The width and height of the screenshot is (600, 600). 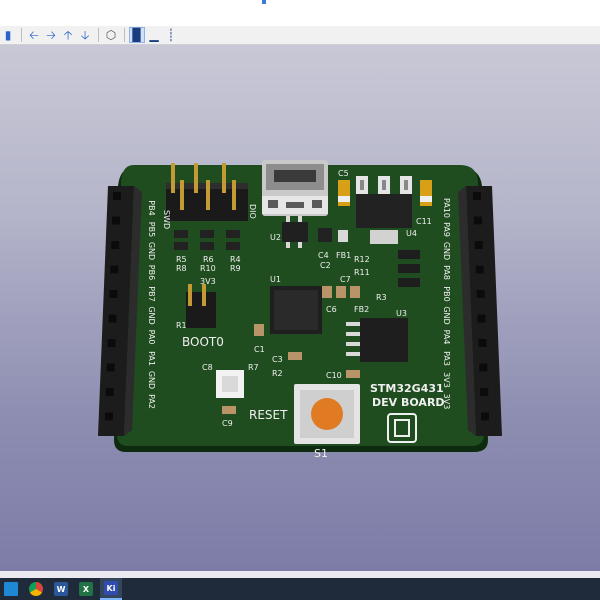 What do you see at coordinates (151, 401) in the screenshot?
I see `left-pin-label: PA2` at bounding box center [151, 401].